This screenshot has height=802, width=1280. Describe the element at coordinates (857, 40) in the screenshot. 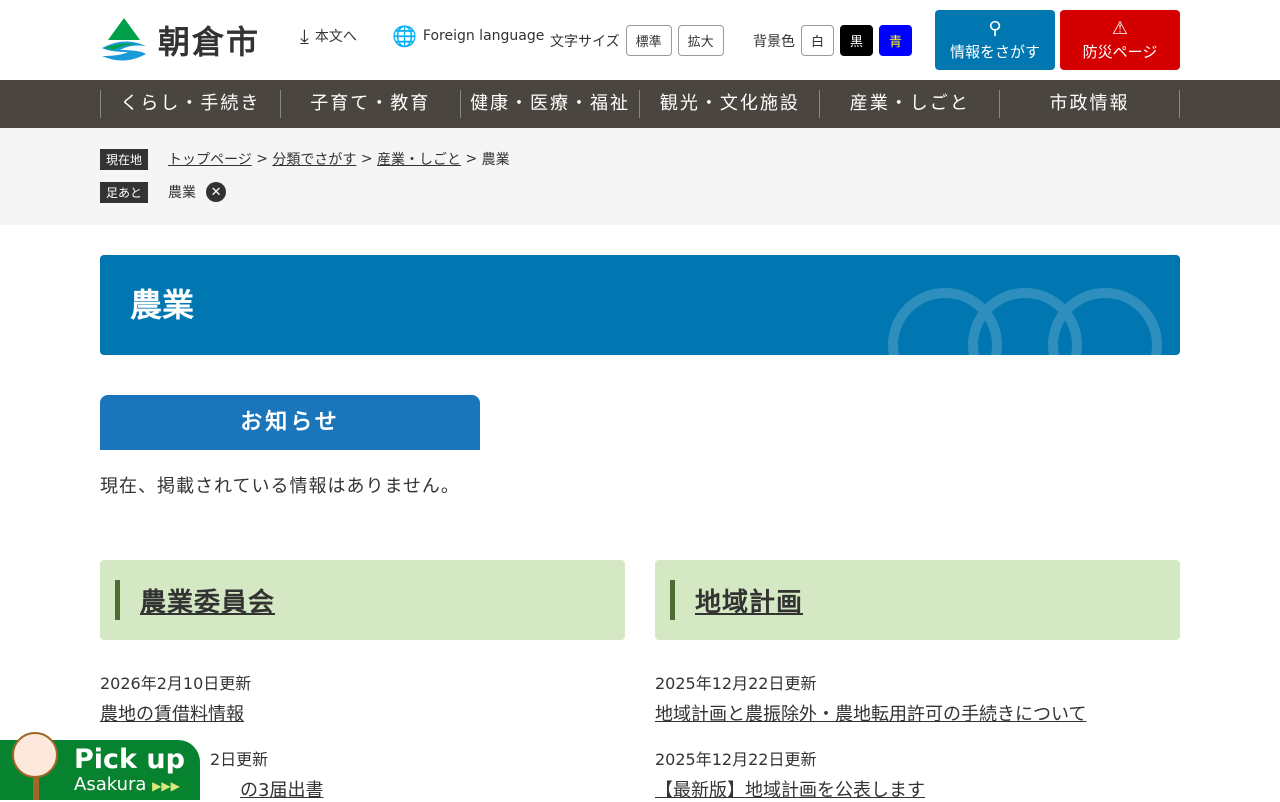

I see `bg-black-button: 黒` at that location.